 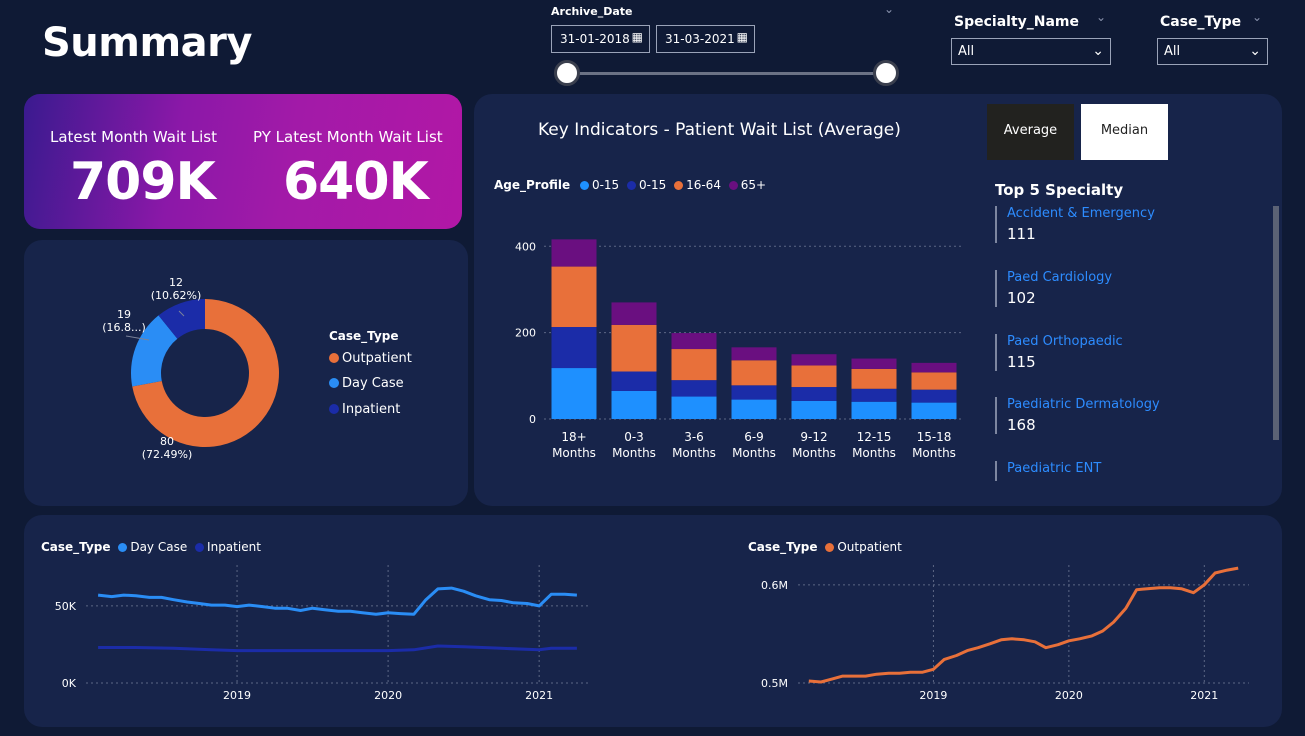 What do you see at coordinates (525, 246) in the screenshot?
I see `y-tick-label: 400` at bounding box center [525, 246].